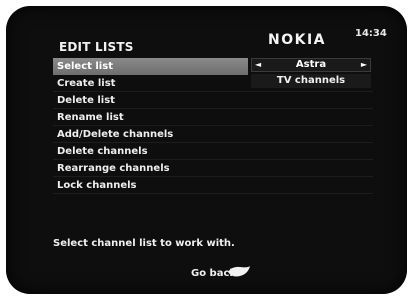  What do you see at coordinates (113, 168) in the screenshot?
I see `menu-item-label: Rearrange channels` at bounding box center [113, 168].